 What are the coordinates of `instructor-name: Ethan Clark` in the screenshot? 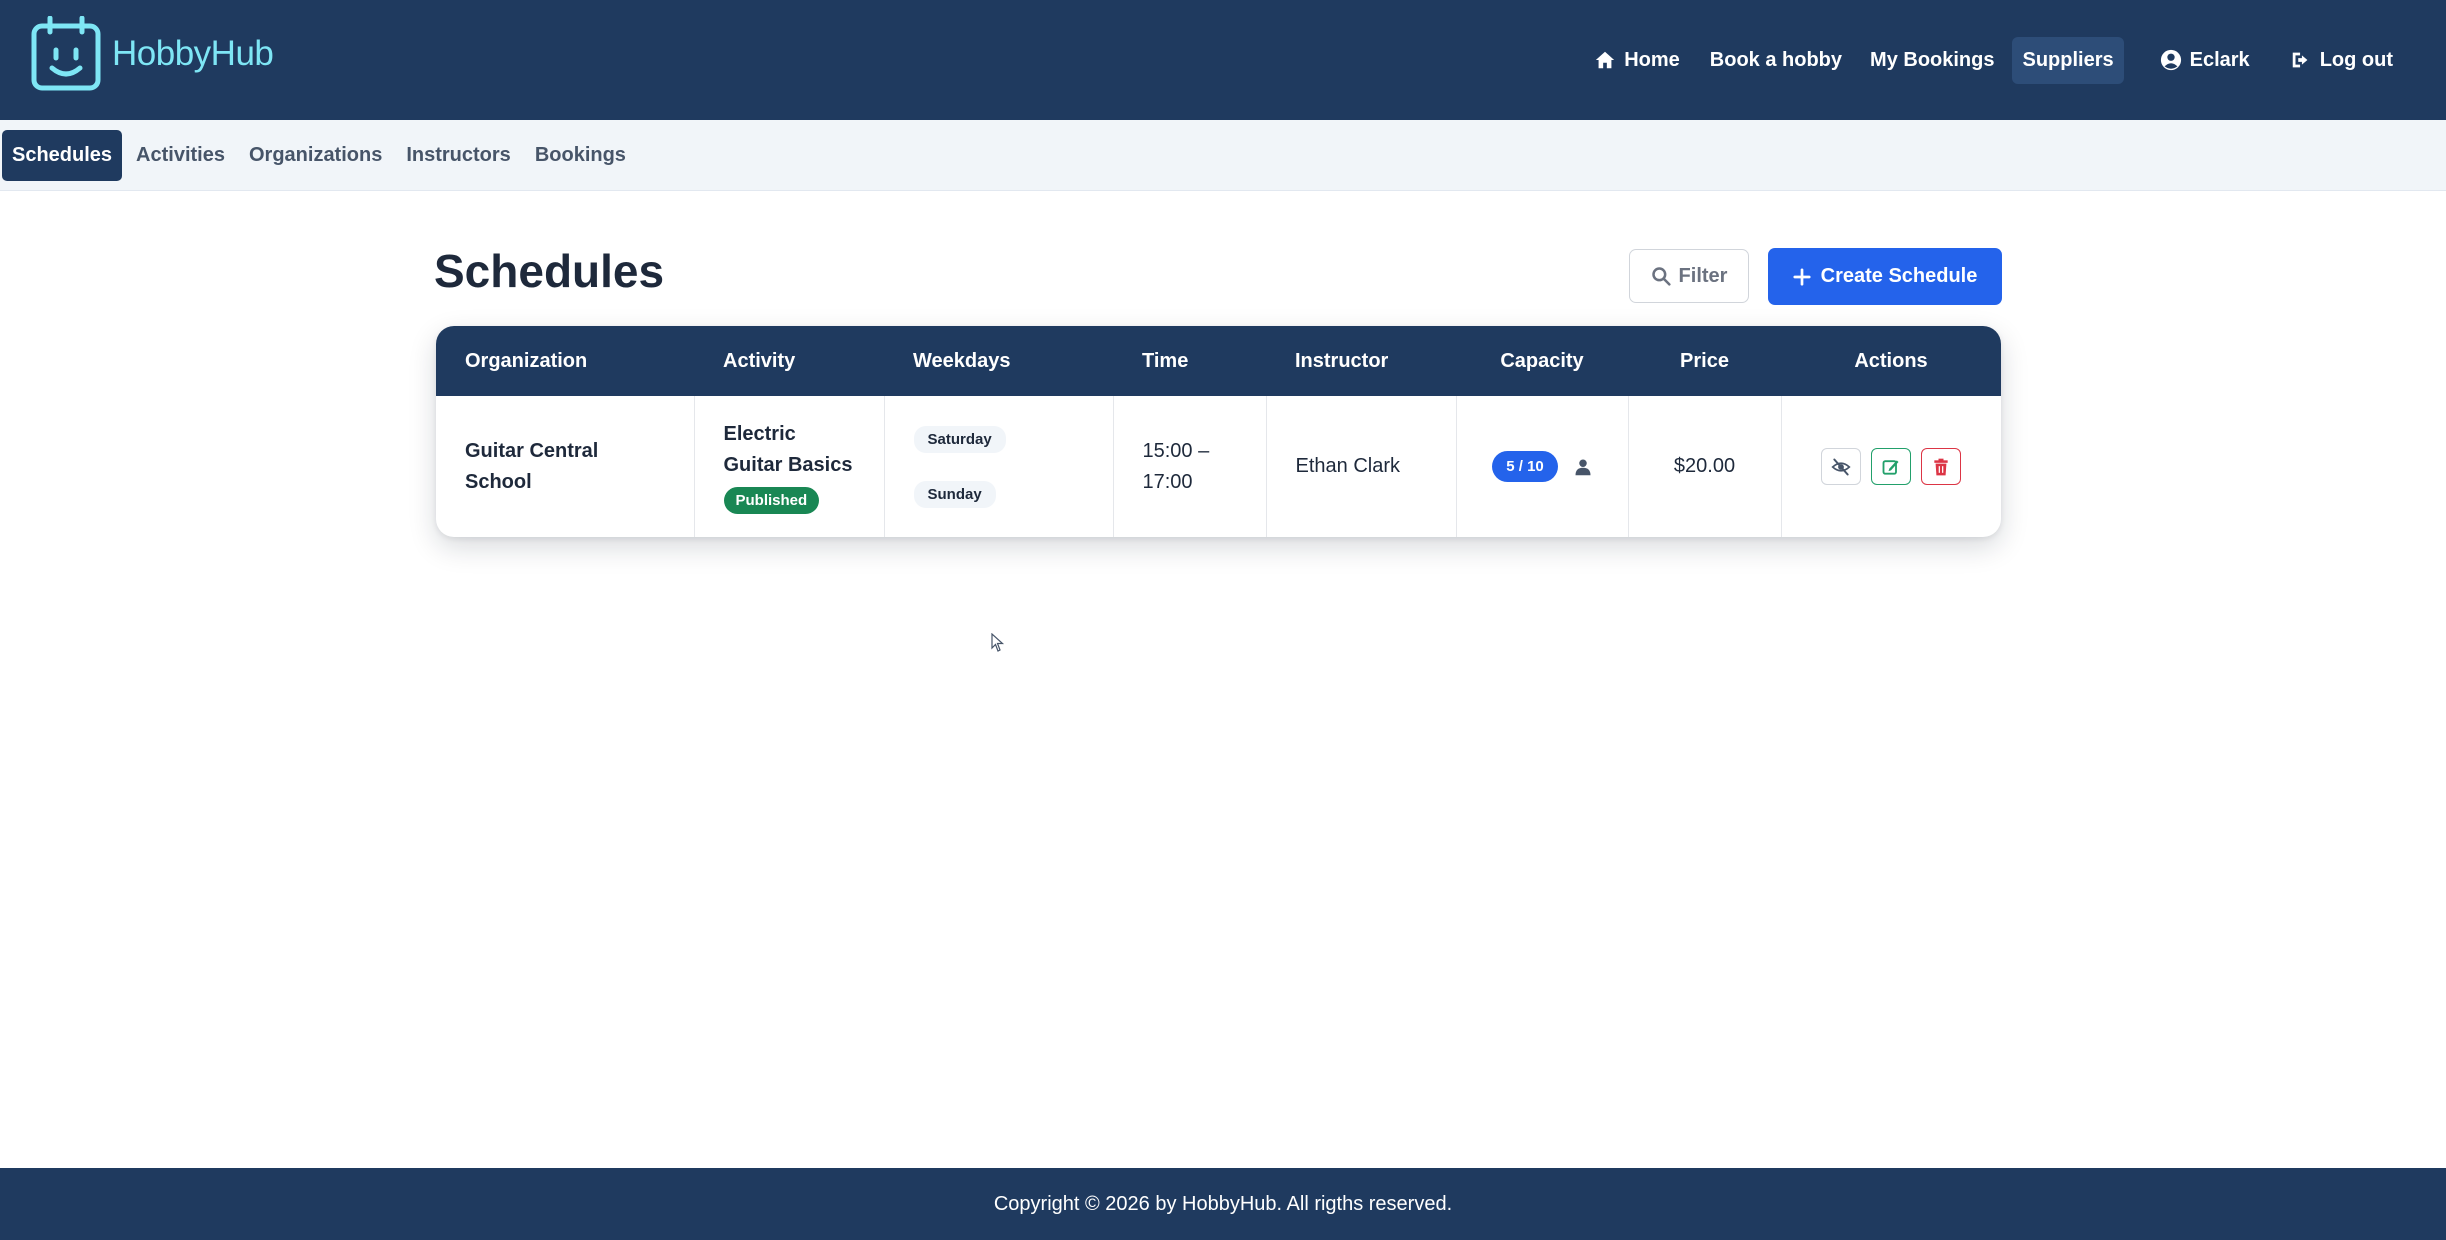 It's located at (1348, 466).